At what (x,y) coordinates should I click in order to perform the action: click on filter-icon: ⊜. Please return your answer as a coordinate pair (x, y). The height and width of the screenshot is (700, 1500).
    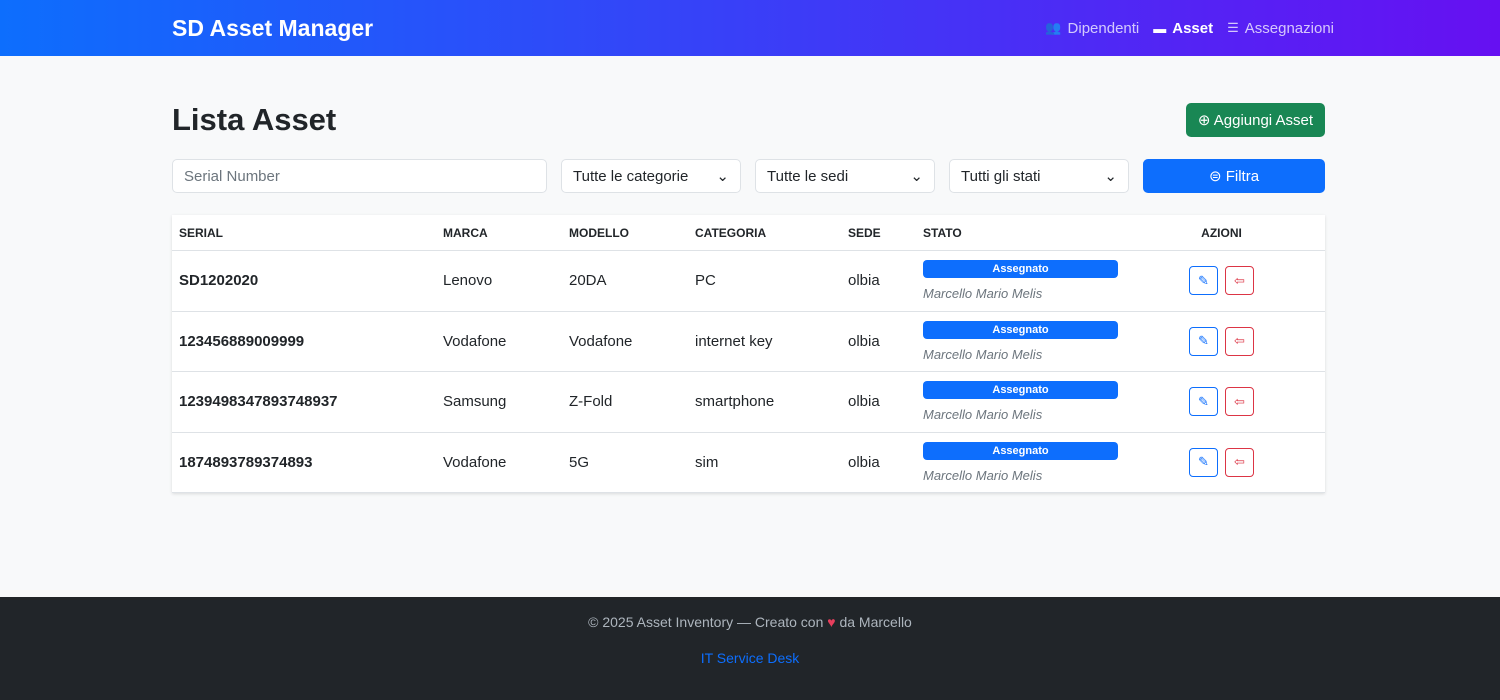
    Looking at the image, I should click on (1217, 176).